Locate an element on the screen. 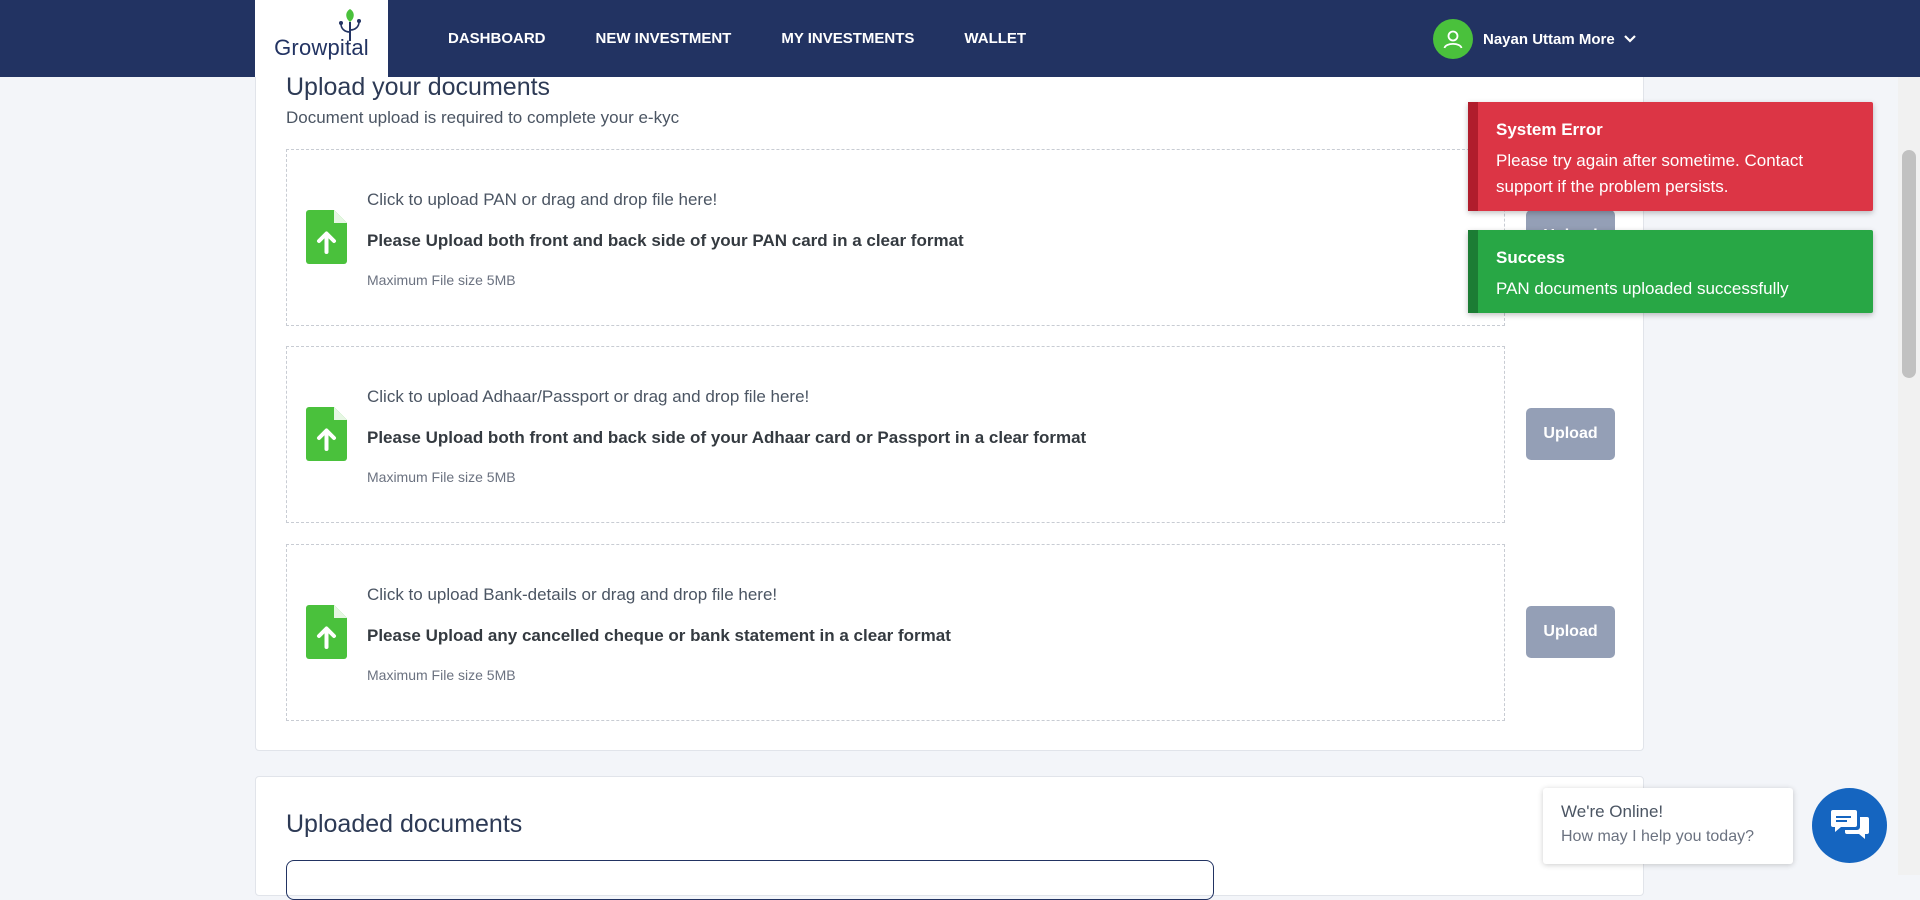 The width and height of the screenshot is (1920, 900). uploaded-documents-card: Uploaded documents is located at coordinates (949, 838).